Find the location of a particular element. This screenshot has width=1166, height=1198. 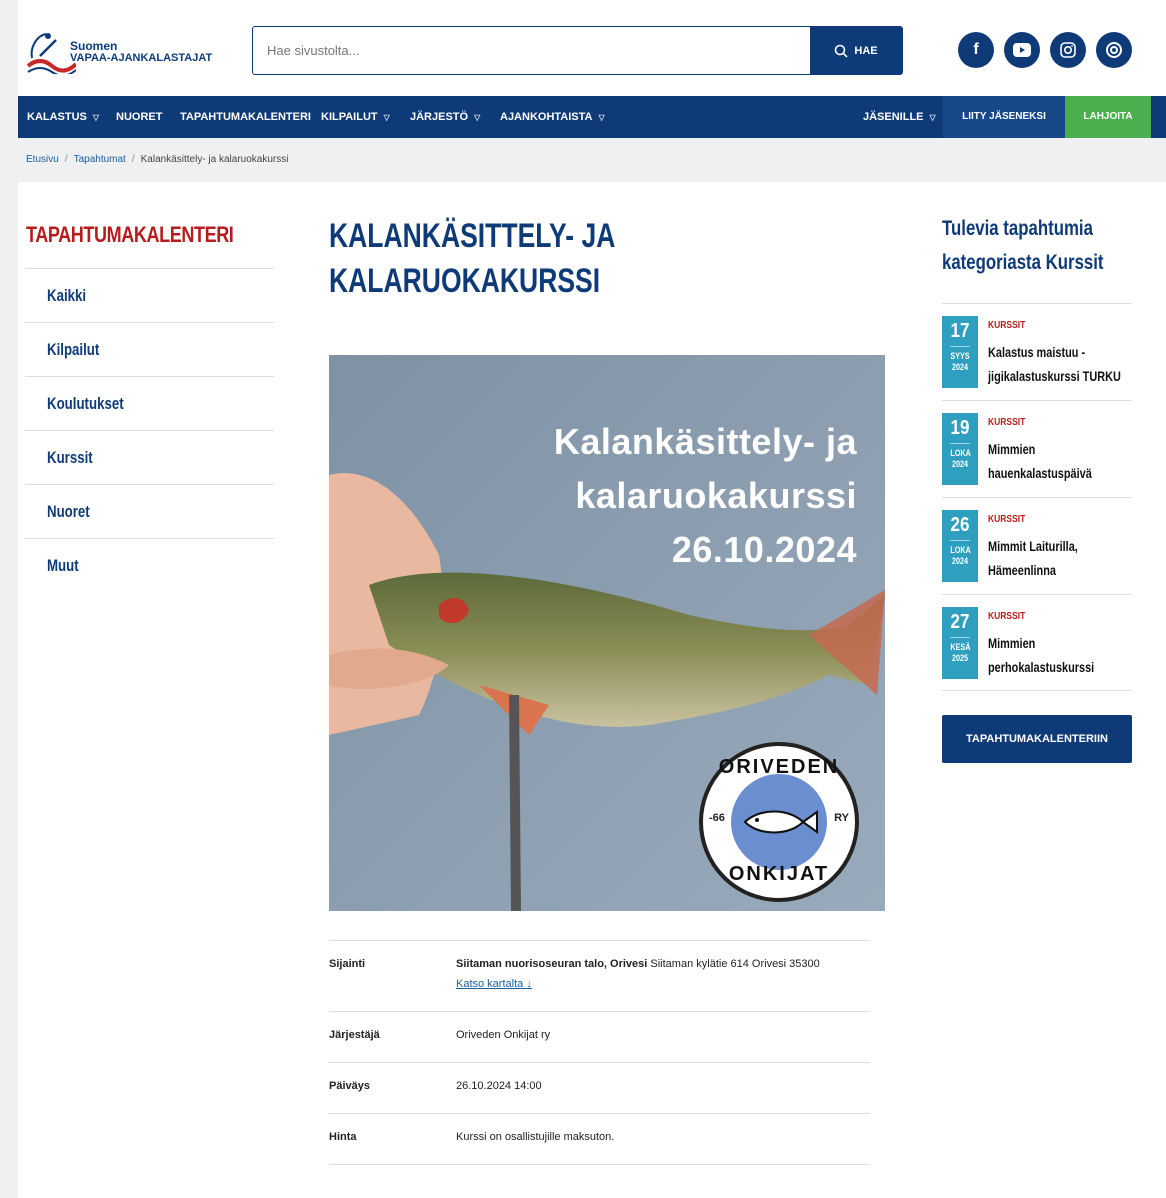

nav-kilpailut: KILPAILUT ▽ is located at coordinates (355, 117).